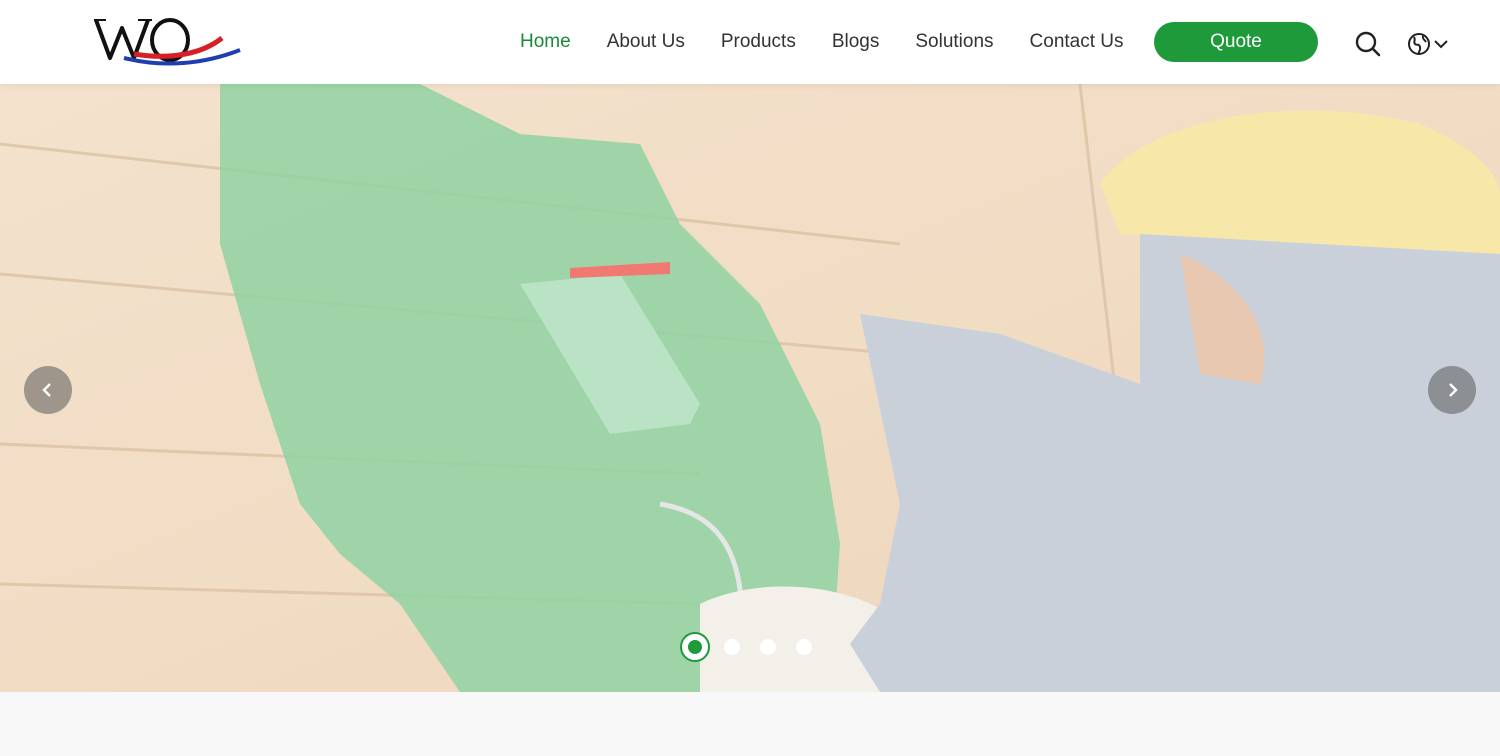 The image size is (1500, 756). I want to click on nav-solutions: Solutions, so click(954, 42).